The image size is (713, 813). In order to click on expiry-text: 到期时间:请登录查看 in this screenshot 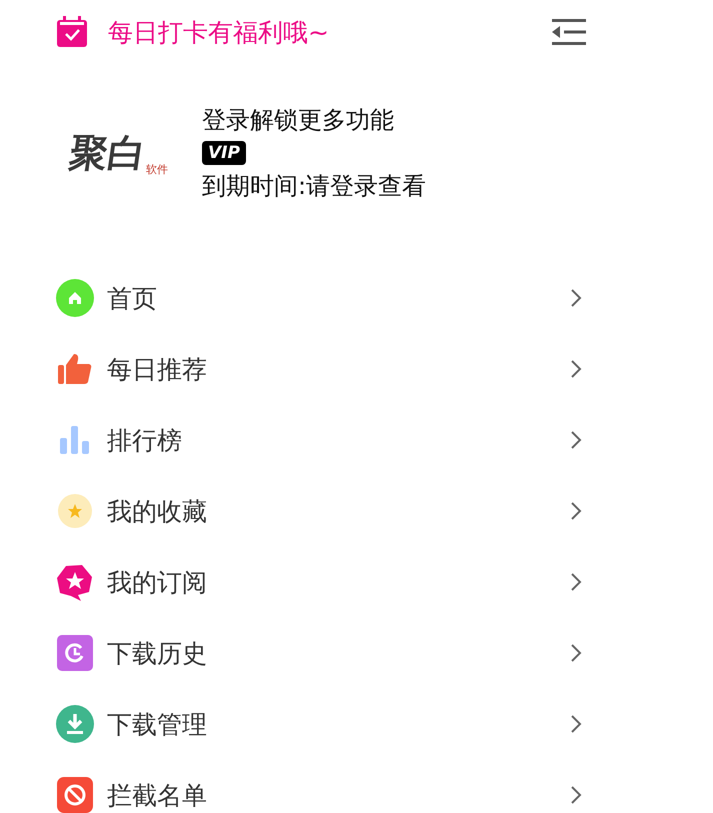, I will do `click(314, 186)`.